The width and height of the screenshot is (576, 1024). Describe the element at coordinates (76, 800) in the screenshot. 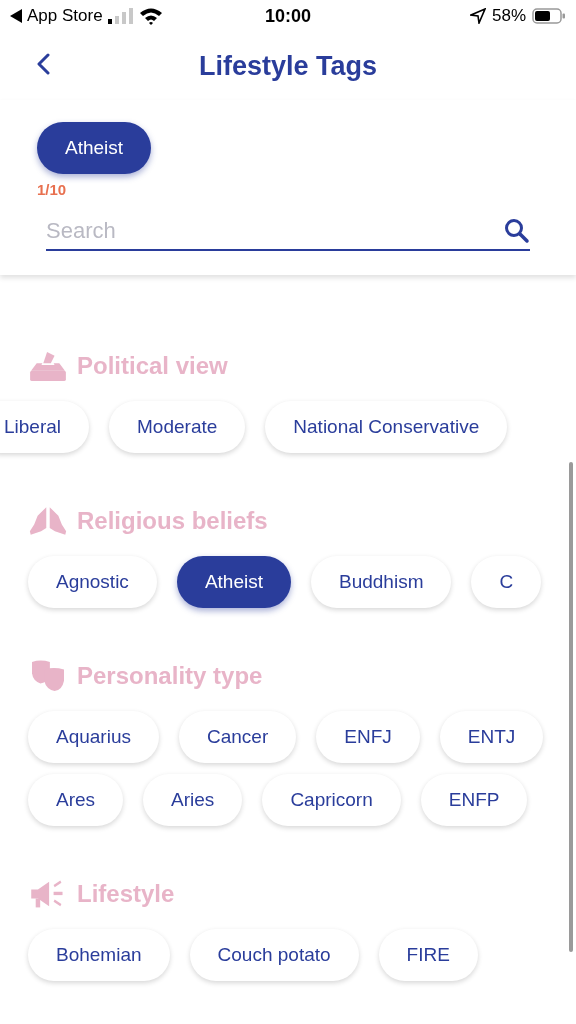

I see `tag-chip: Ares` at that location.